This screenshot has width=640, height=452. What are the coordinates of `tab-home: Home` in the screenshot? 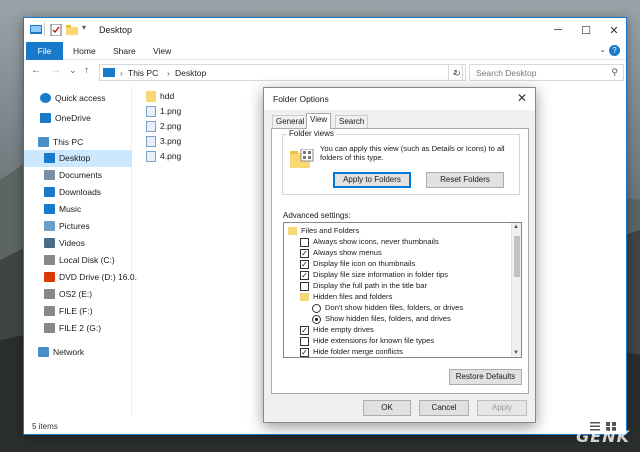 It's located at (84, 51).